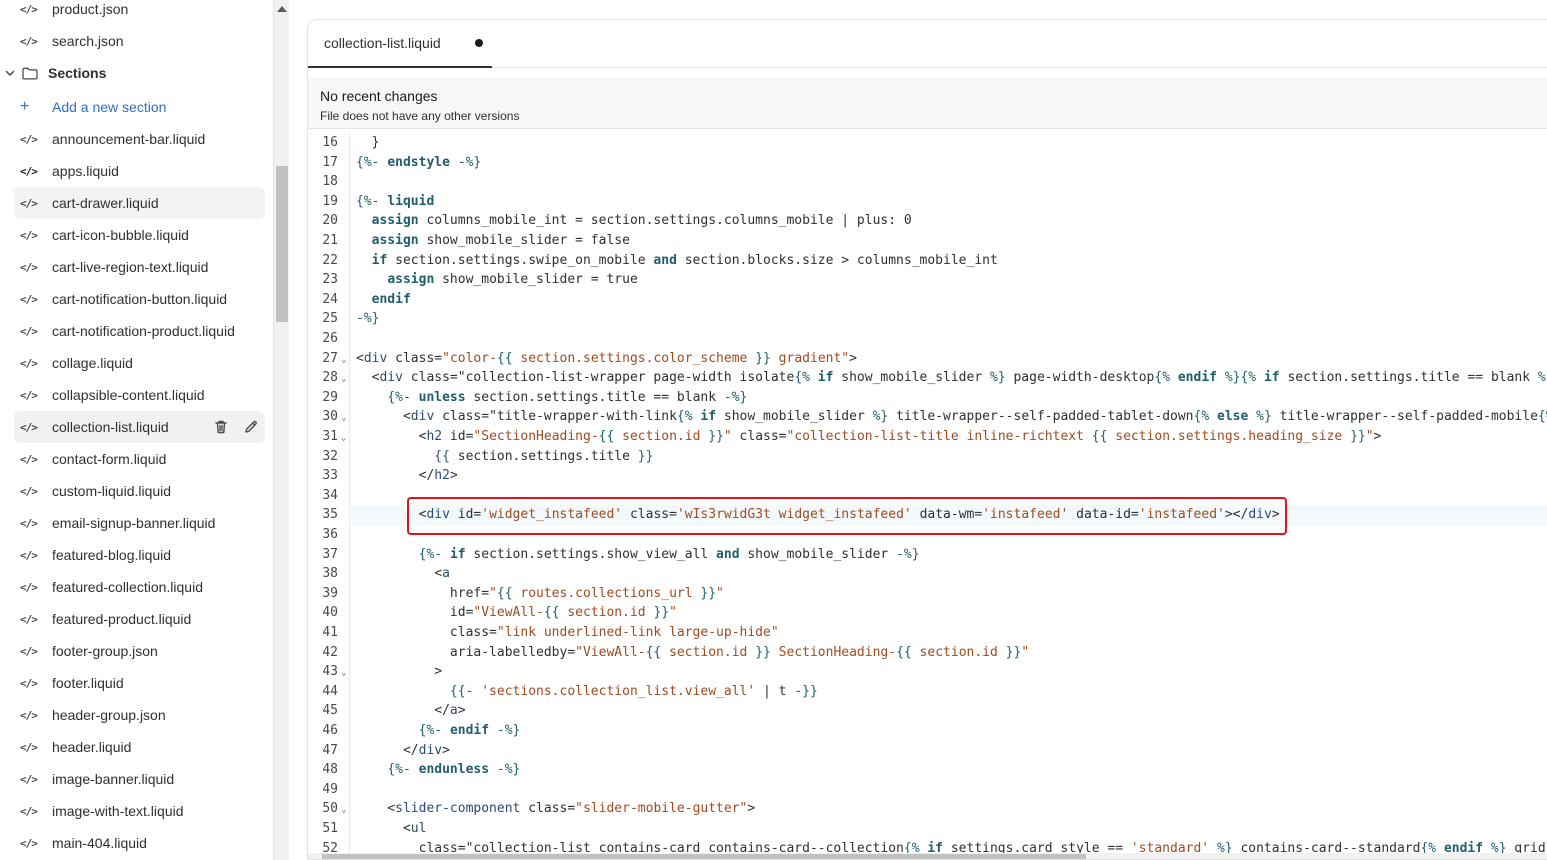 The width and height of the screenshot is (1547, 860). I want to click on pencil-icon, so click(251, 427).